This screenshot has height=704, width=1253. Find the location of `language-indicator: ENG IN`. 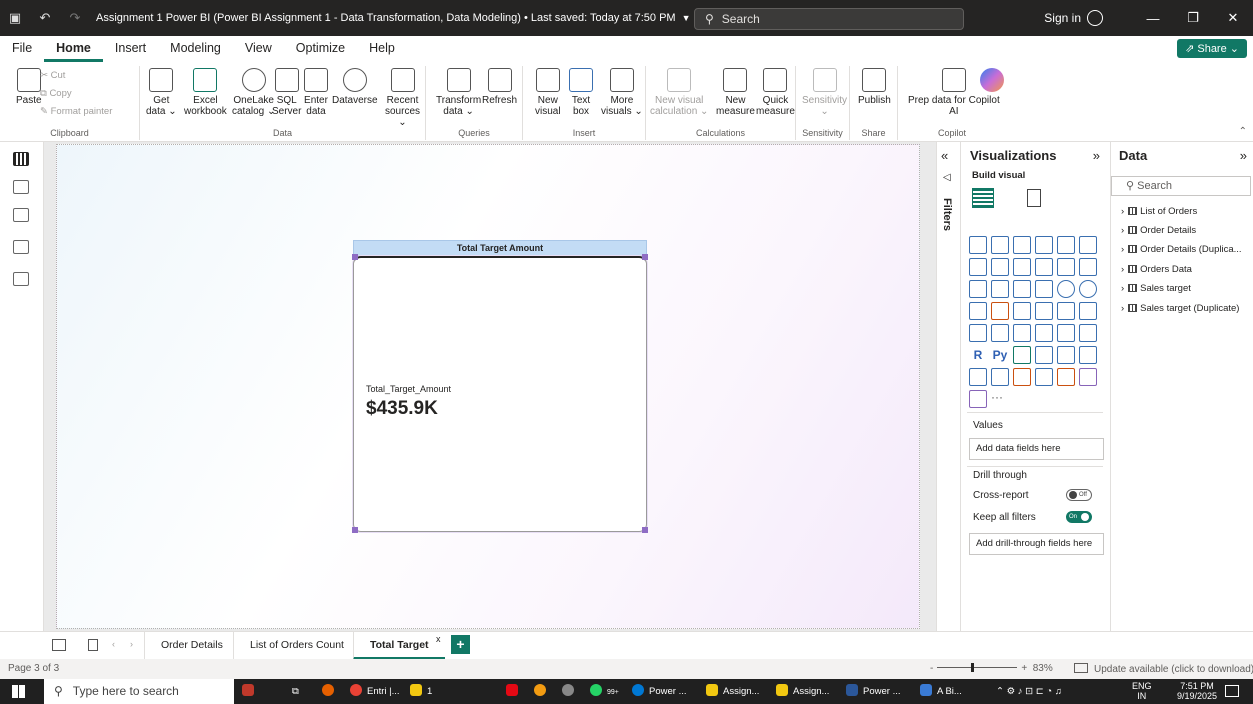

language-indicator: ENG IN is located at coordinates (1142, 691).